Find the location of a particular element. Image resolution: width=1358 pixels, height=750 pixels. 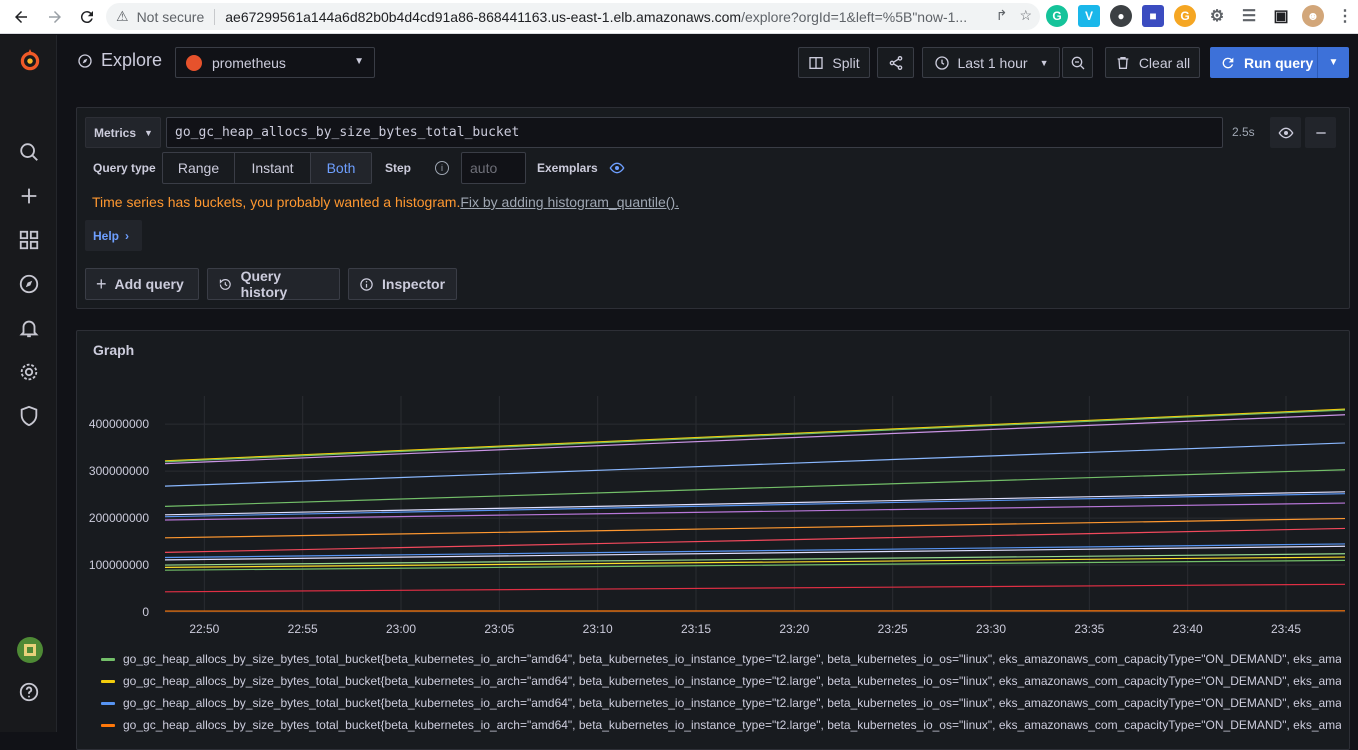

x-tick-label: 23:45 is located at coordinates (1286, 629).